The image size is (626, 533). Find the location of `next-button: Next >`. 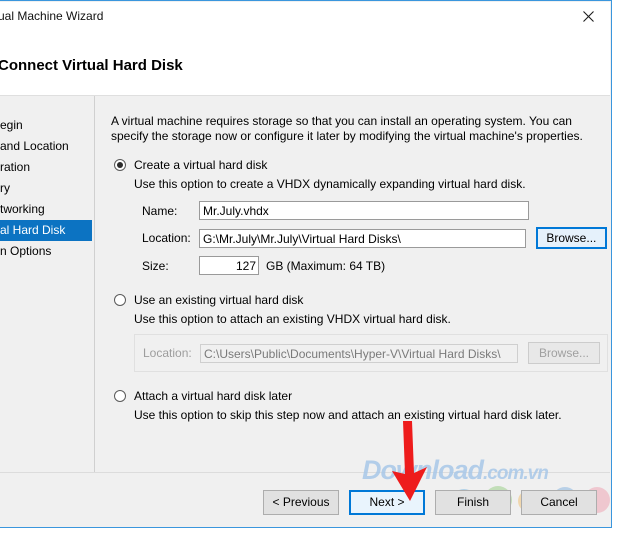

next-button: Next > is located at coordinates (387, 502).